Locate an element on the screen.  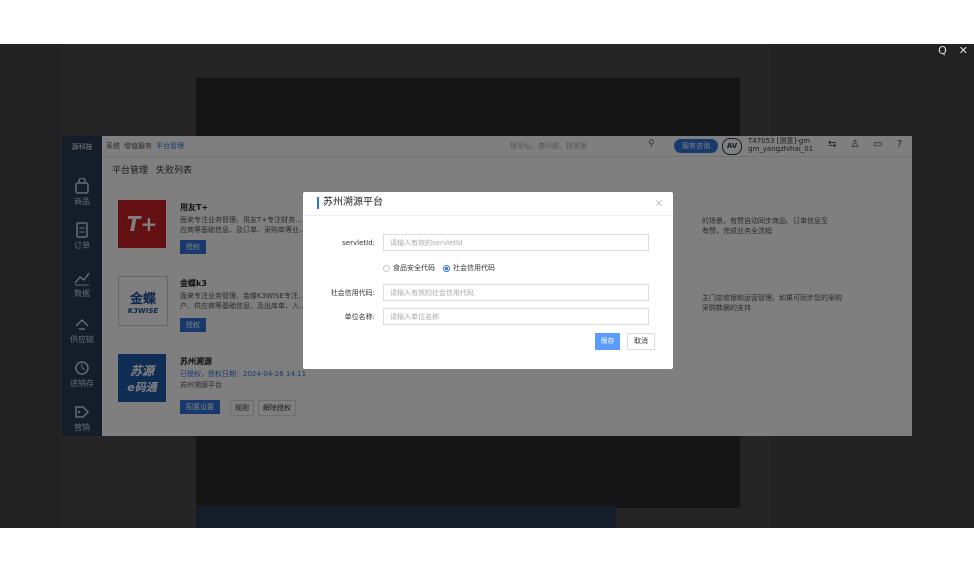
unit-name-label: 单位名称: is located at coordinates (359, 317).